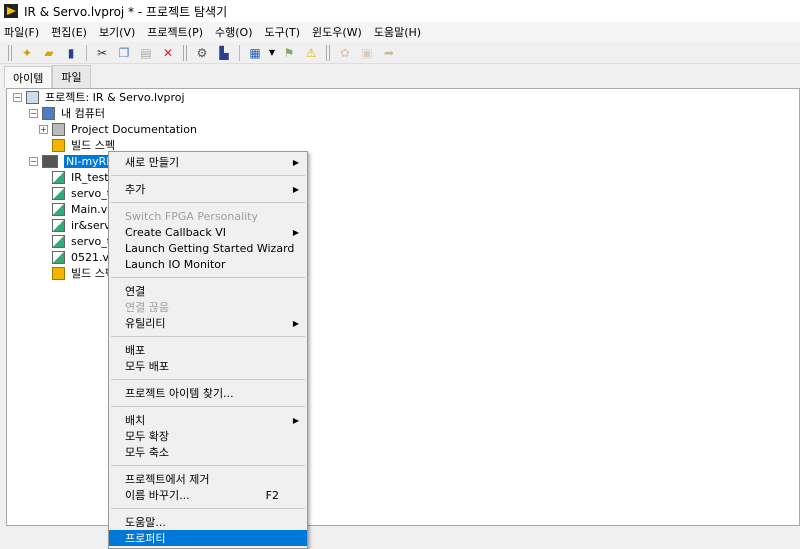  Describe the element at coordinates (289, 53) in the screenshot. I see `deploy-icon: ⚑` at that location.